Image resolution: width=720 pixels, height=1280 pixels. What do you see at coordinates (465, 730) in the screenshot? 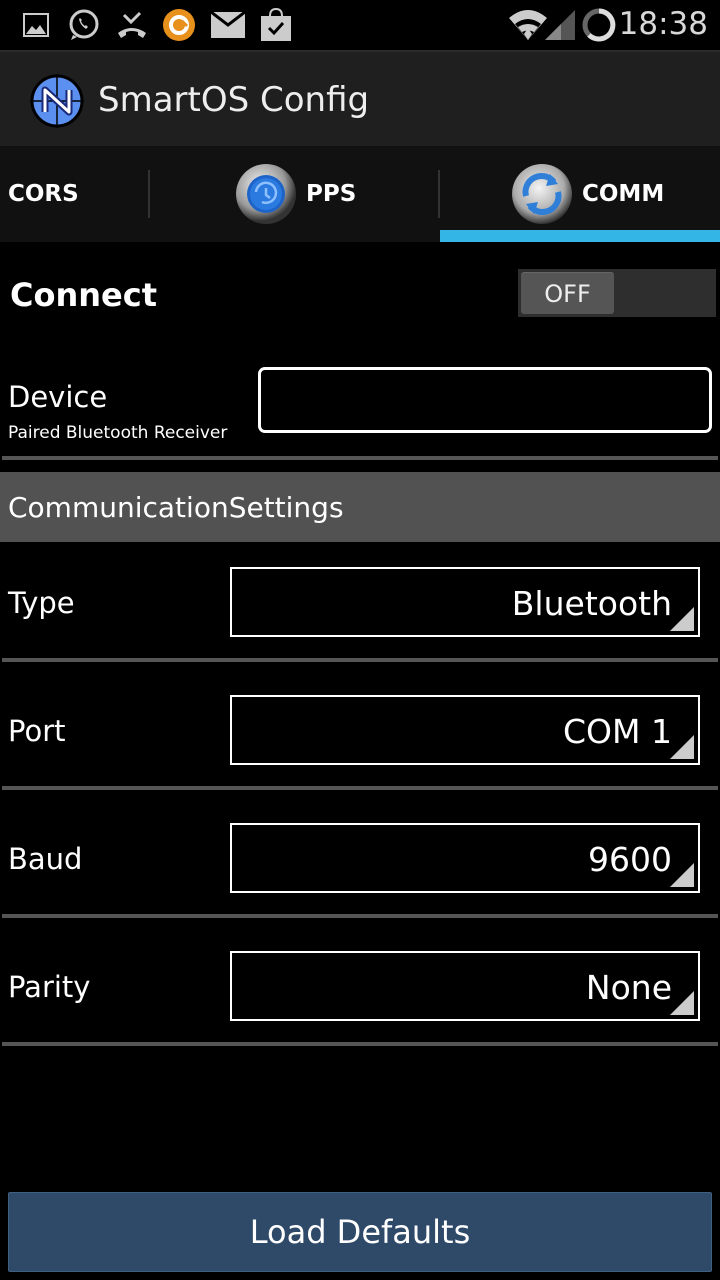
I see `port-spinner: COM 1` at bounding box center [465, 730].